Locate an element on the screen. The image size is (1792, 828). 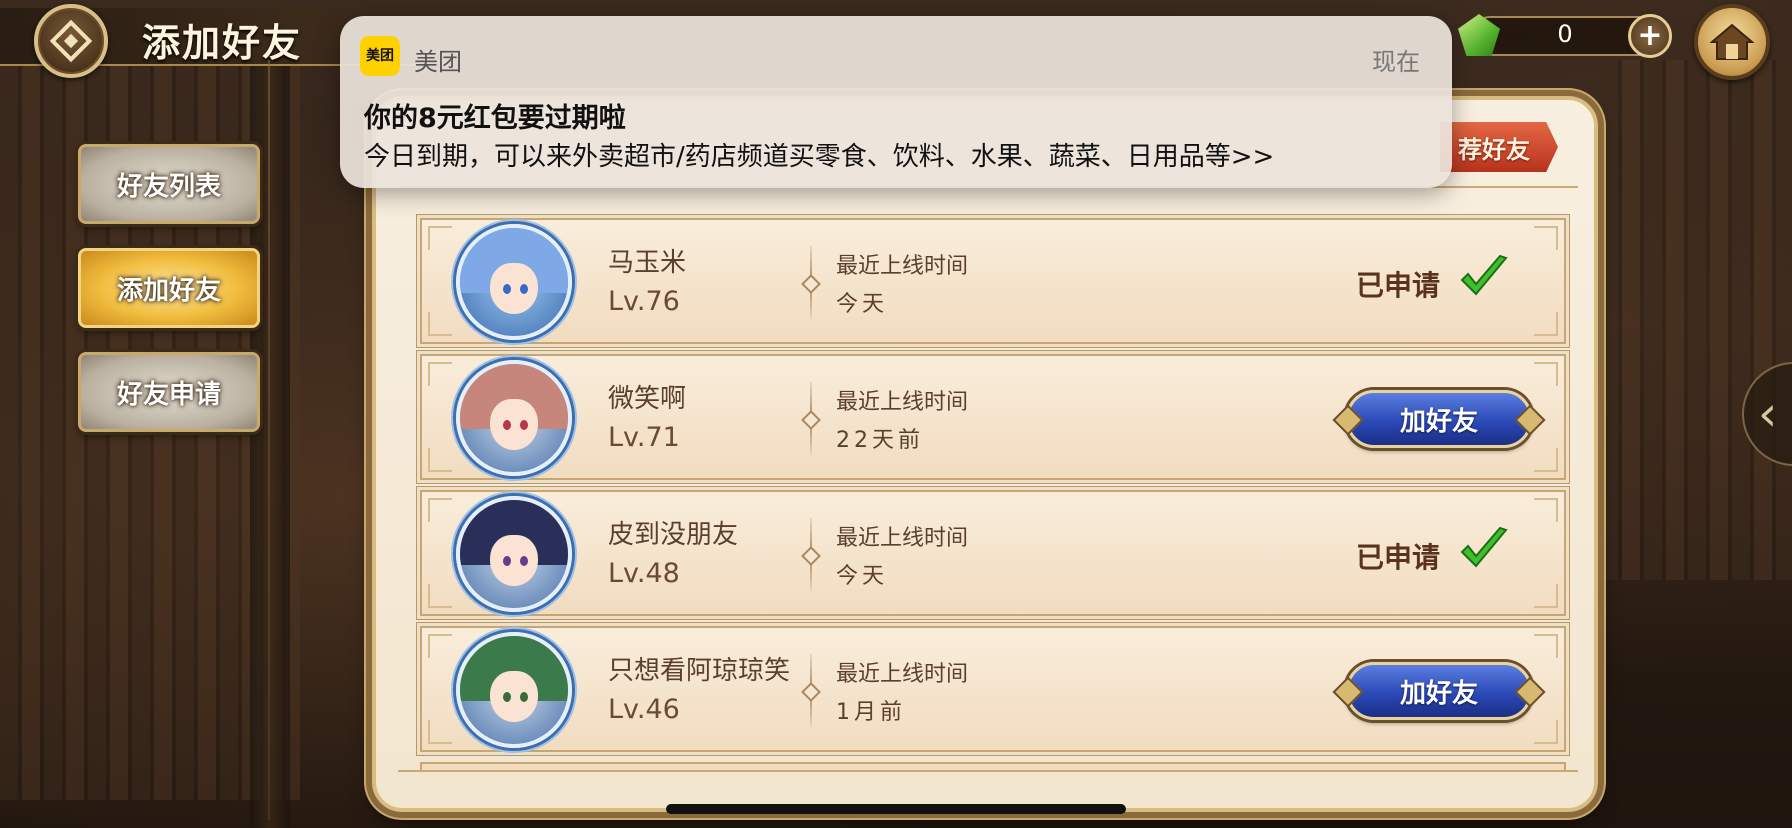
panel-bottom-divider is located at coordinates (988, 771).